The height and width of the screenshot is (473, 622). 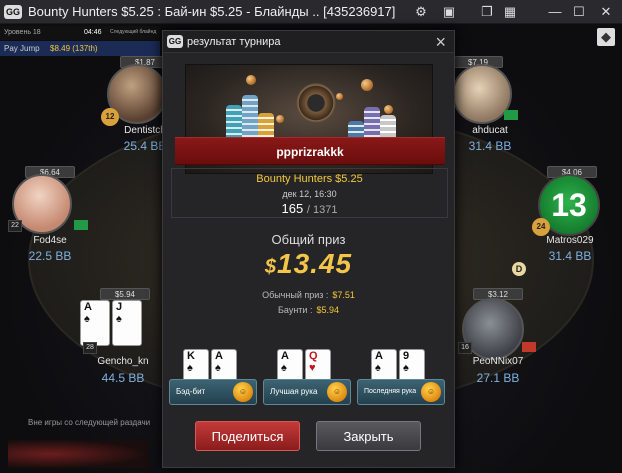 I want to click on bad-beat-button: Бэд-бит ☺, so click(x=213, y=392).